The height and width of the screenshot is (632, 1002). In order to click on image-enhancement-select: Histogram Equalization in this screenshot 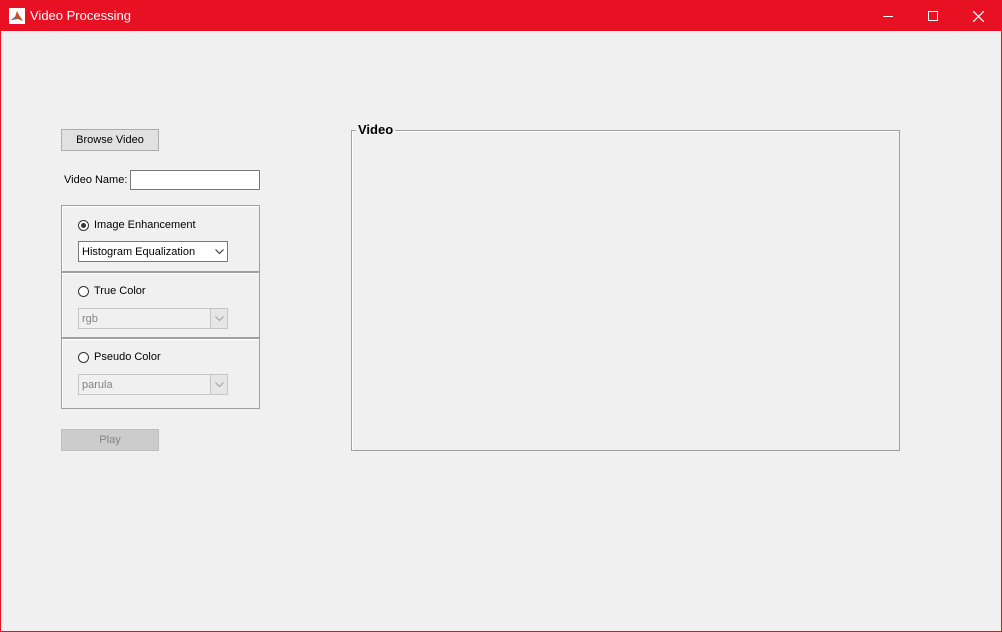, I will do `click(153, 251)`.